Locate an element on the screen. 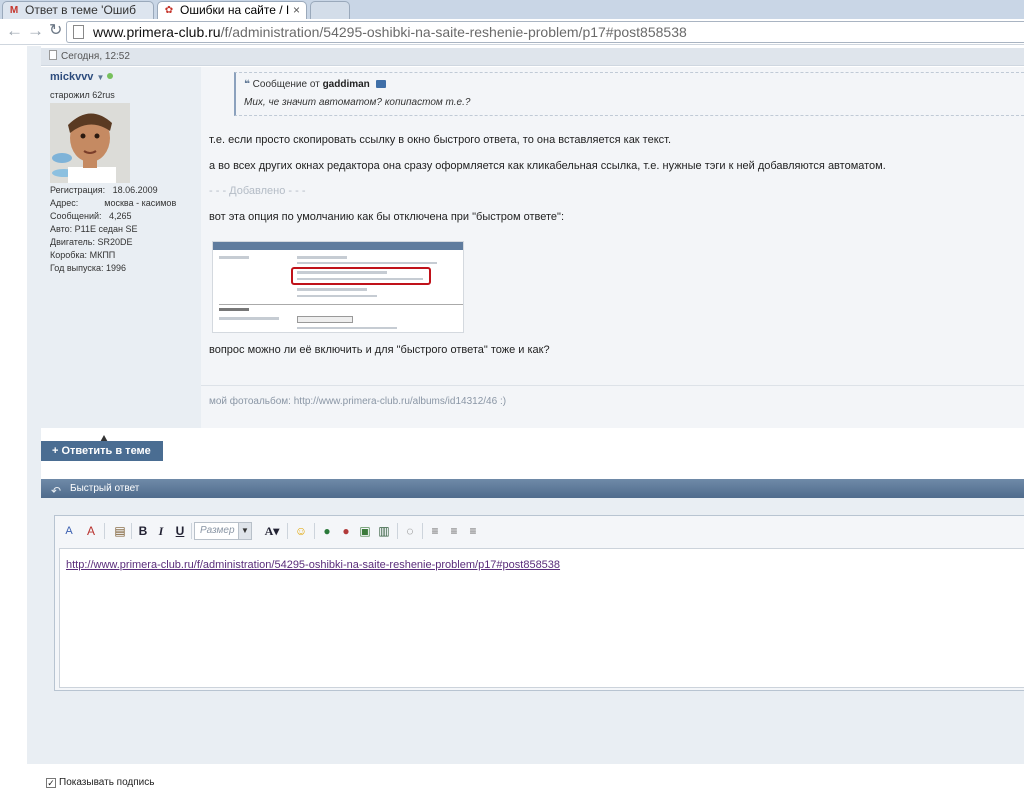 The height and width of the screenshot is (788, 1024). gmail-favicon-icon: M is located at coordinates (14, 10).